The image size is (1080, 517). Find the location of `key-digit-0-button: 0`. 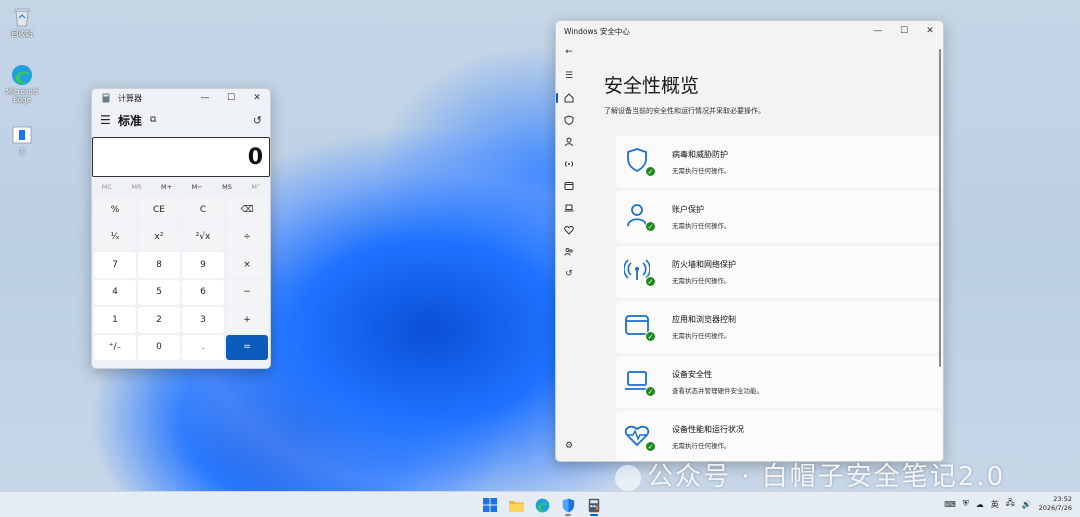

key-digit-0-button: 0 is located at coordinates (159, 347).